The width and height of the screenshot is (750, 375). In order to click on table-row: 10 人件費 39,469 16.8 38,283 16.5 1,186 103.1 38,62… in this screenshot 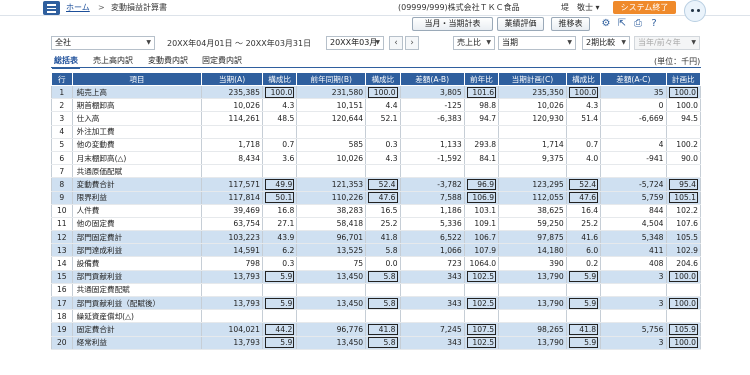, I will do `click(376, 211)`.